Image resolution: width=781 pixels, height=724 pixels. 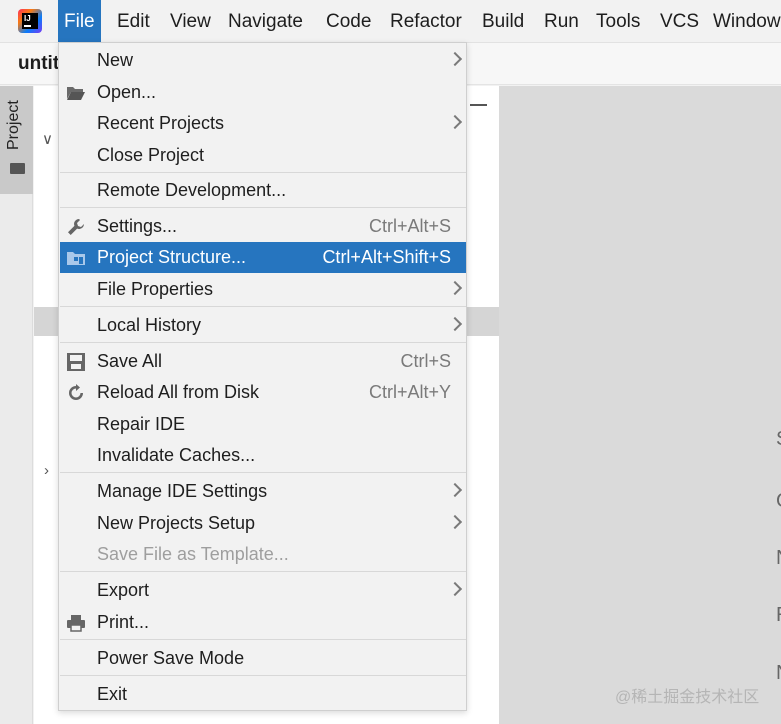 I want to click on menu-item-label: Local History, so click(x=149, y=325).